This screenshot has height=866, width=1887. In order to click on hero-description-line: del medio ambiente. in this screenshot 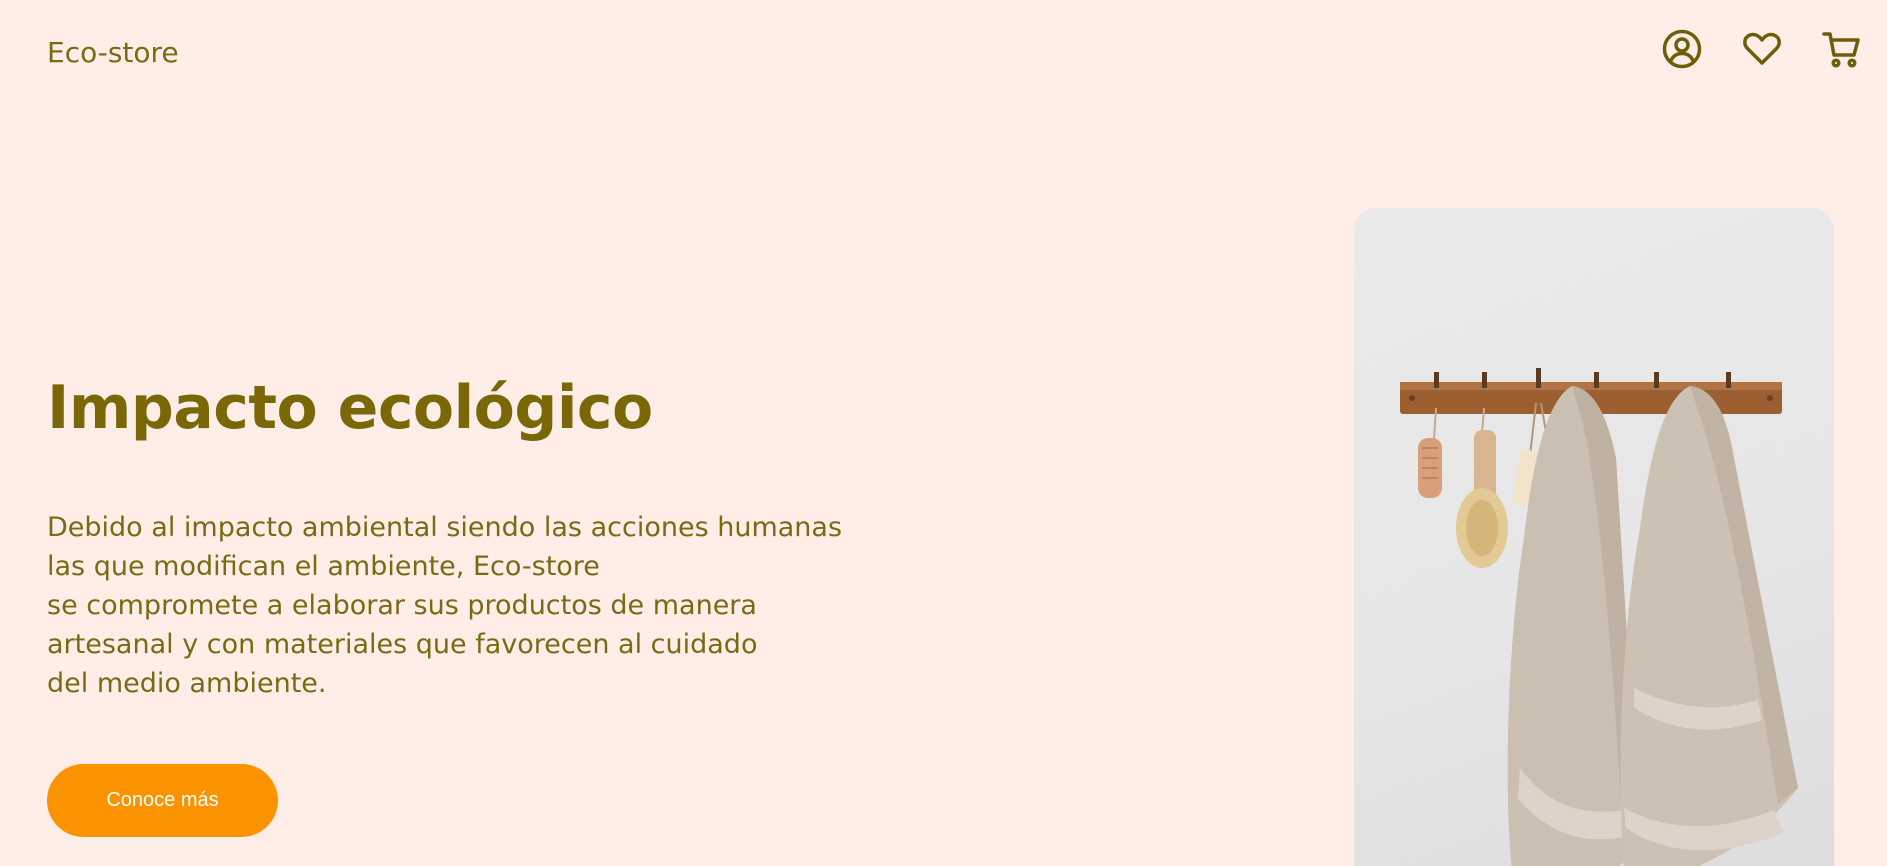, I will do `click(187, 683)`.